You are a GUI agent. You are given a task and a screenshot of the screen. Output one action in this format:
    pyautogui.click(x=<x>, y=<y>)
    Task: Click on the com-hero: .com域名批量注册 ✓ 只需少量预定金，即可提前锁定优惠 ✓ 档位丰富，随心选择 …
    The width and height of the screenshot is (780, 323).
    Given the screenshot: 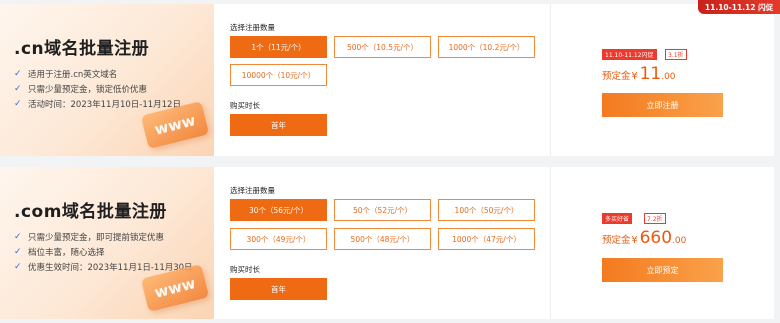 What is the action you would take?
    pyautogui.click(x=107, y=243)
    